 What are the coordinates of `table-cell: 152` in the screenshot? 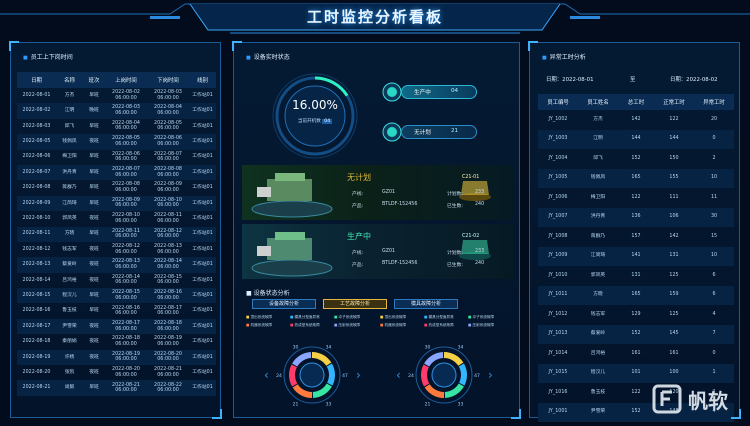 It's located at (636, 158).